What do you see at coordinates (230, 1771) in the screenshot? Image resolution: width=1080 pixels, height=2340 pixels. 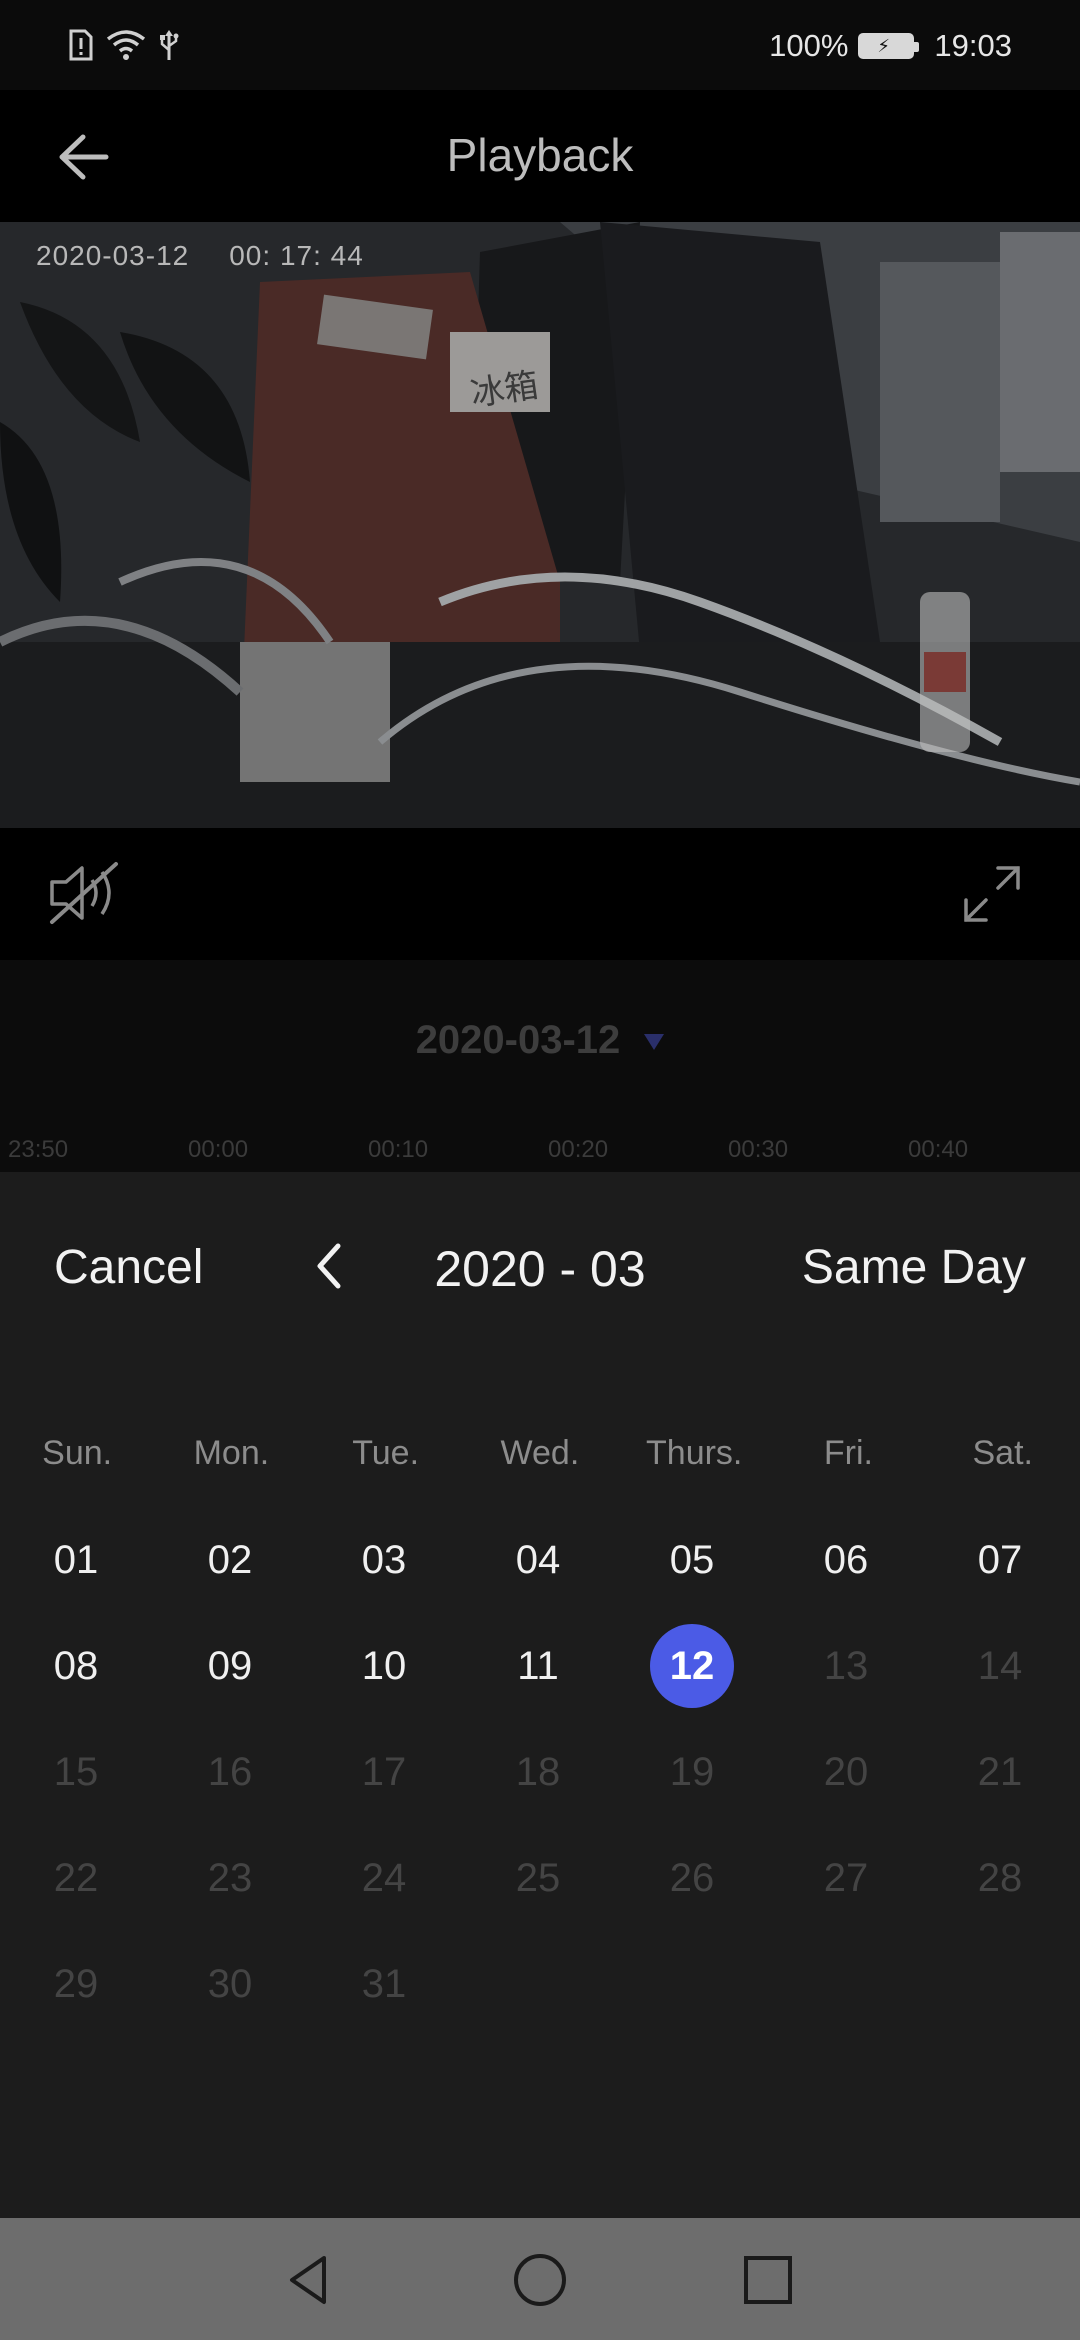 I see `calendar-day-label: 16` at bounding box center [230, 1771].